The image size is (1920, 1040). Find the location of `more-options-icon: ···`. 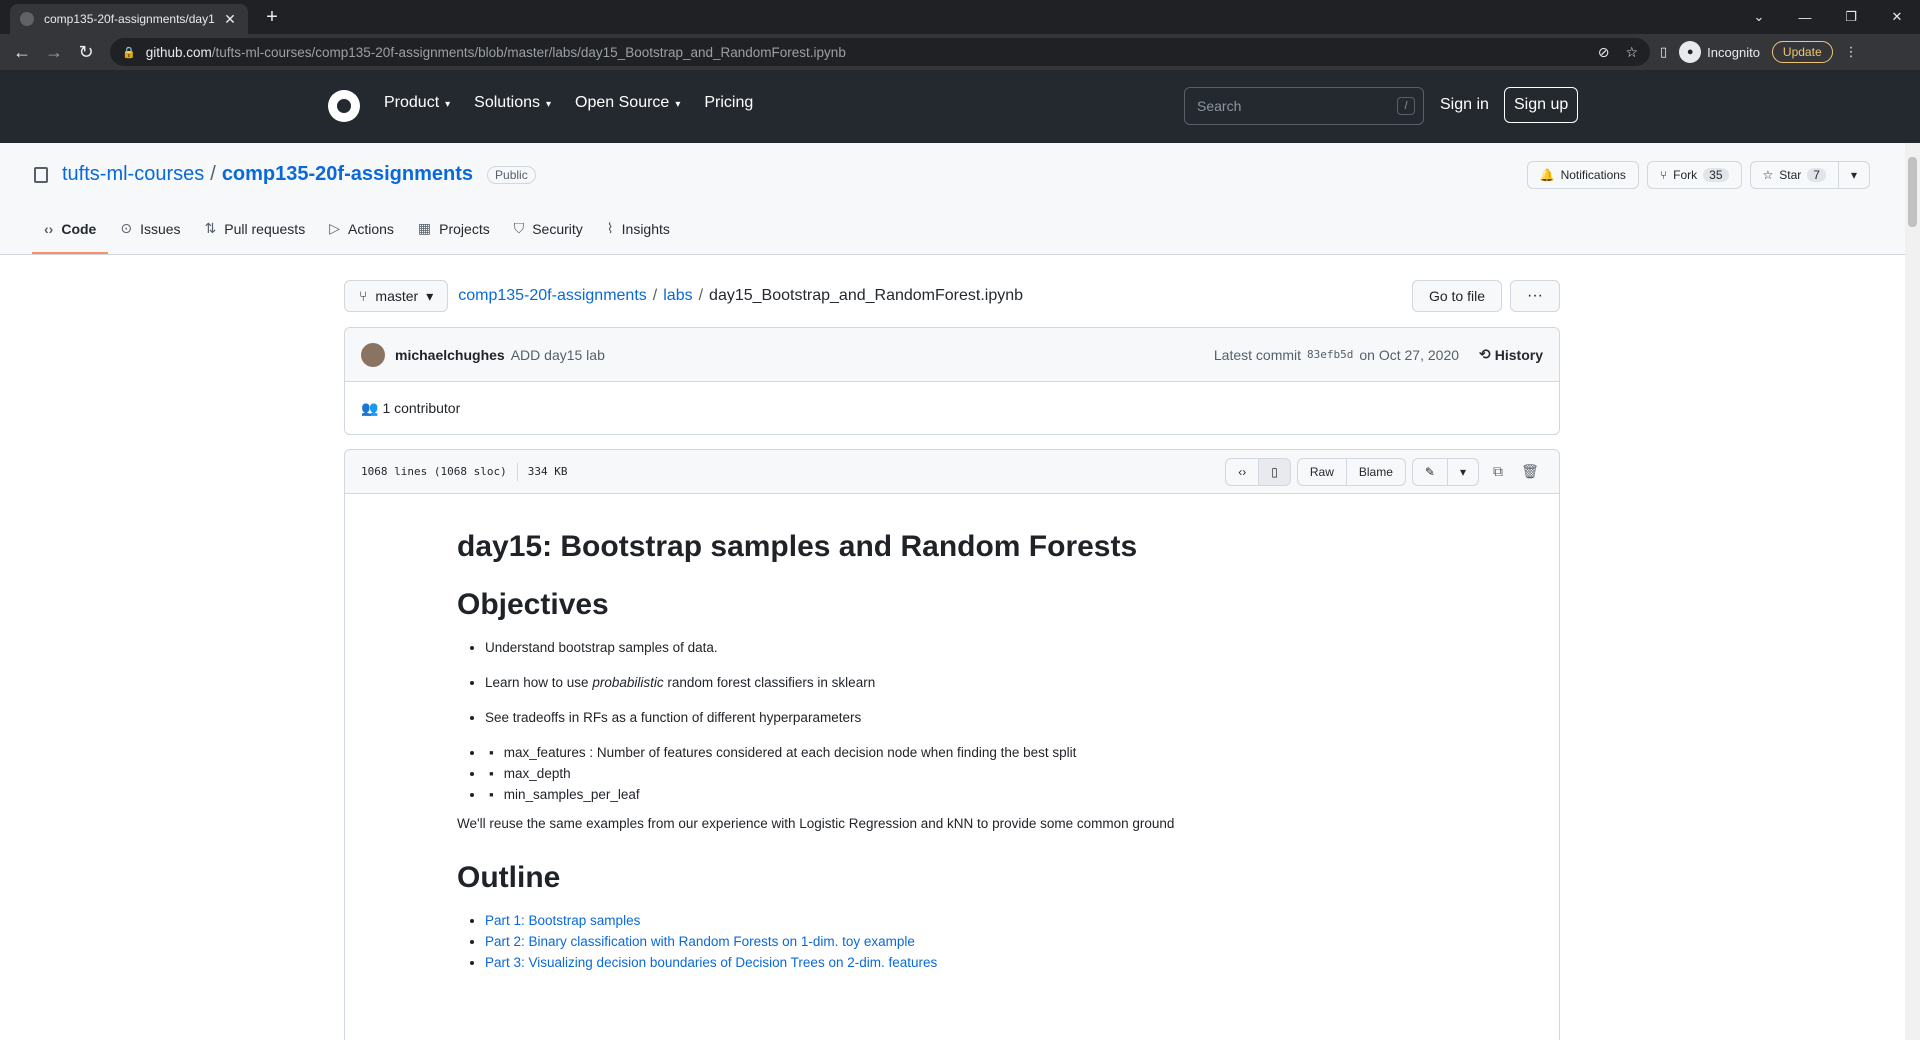

more-options-icon: ··· is located at coordinates (1535, 296).